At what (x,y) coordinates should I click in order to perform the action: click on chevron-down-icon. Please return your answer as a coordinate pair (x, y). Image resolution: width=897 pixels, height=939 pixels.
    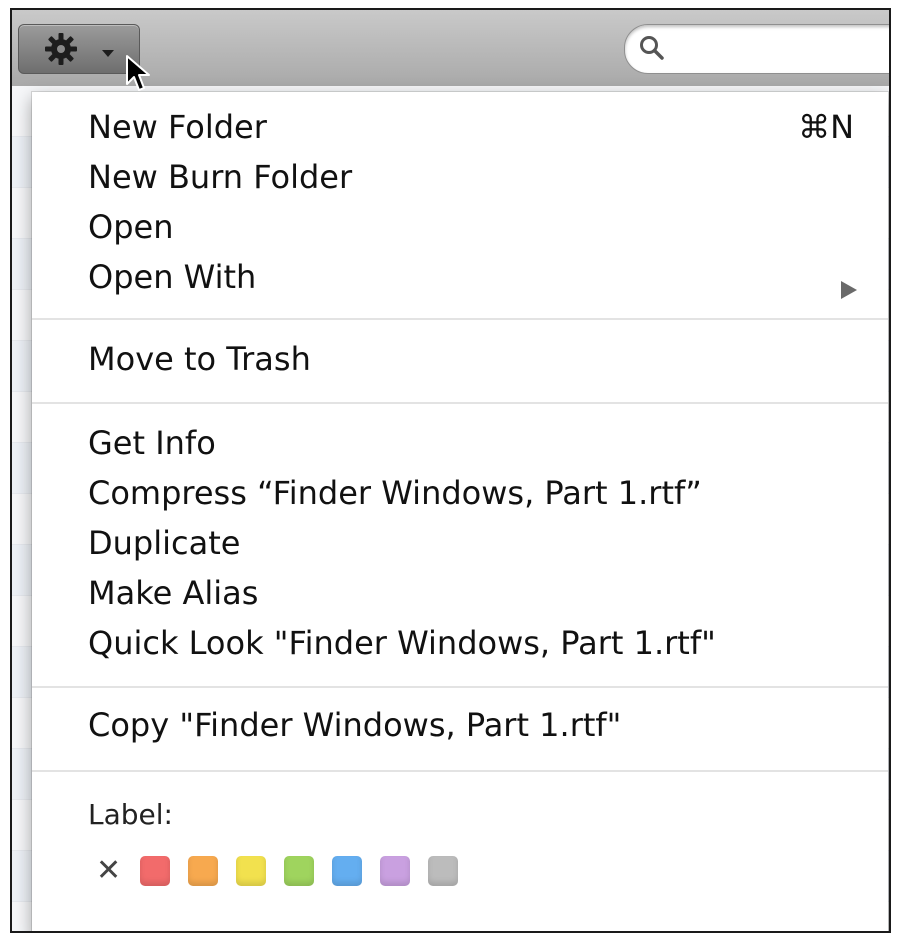
    Looking at the image, I should click on (108, 53).